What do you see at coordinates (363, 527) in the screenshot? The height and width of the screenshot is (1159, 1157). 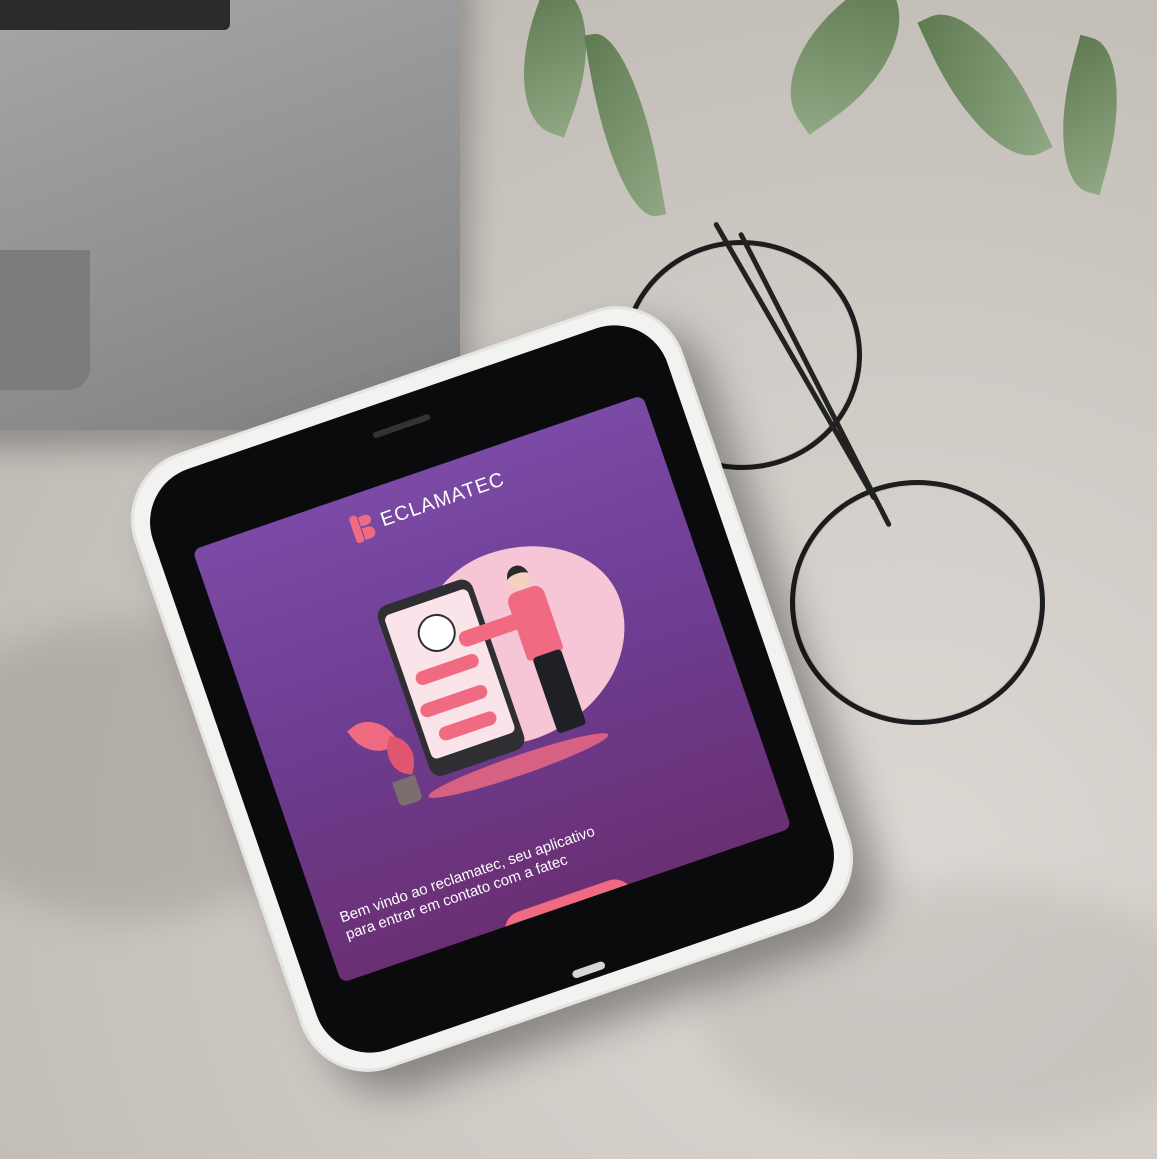 I see `reclamatec-logo-icon` at bounding box center [363, 527].